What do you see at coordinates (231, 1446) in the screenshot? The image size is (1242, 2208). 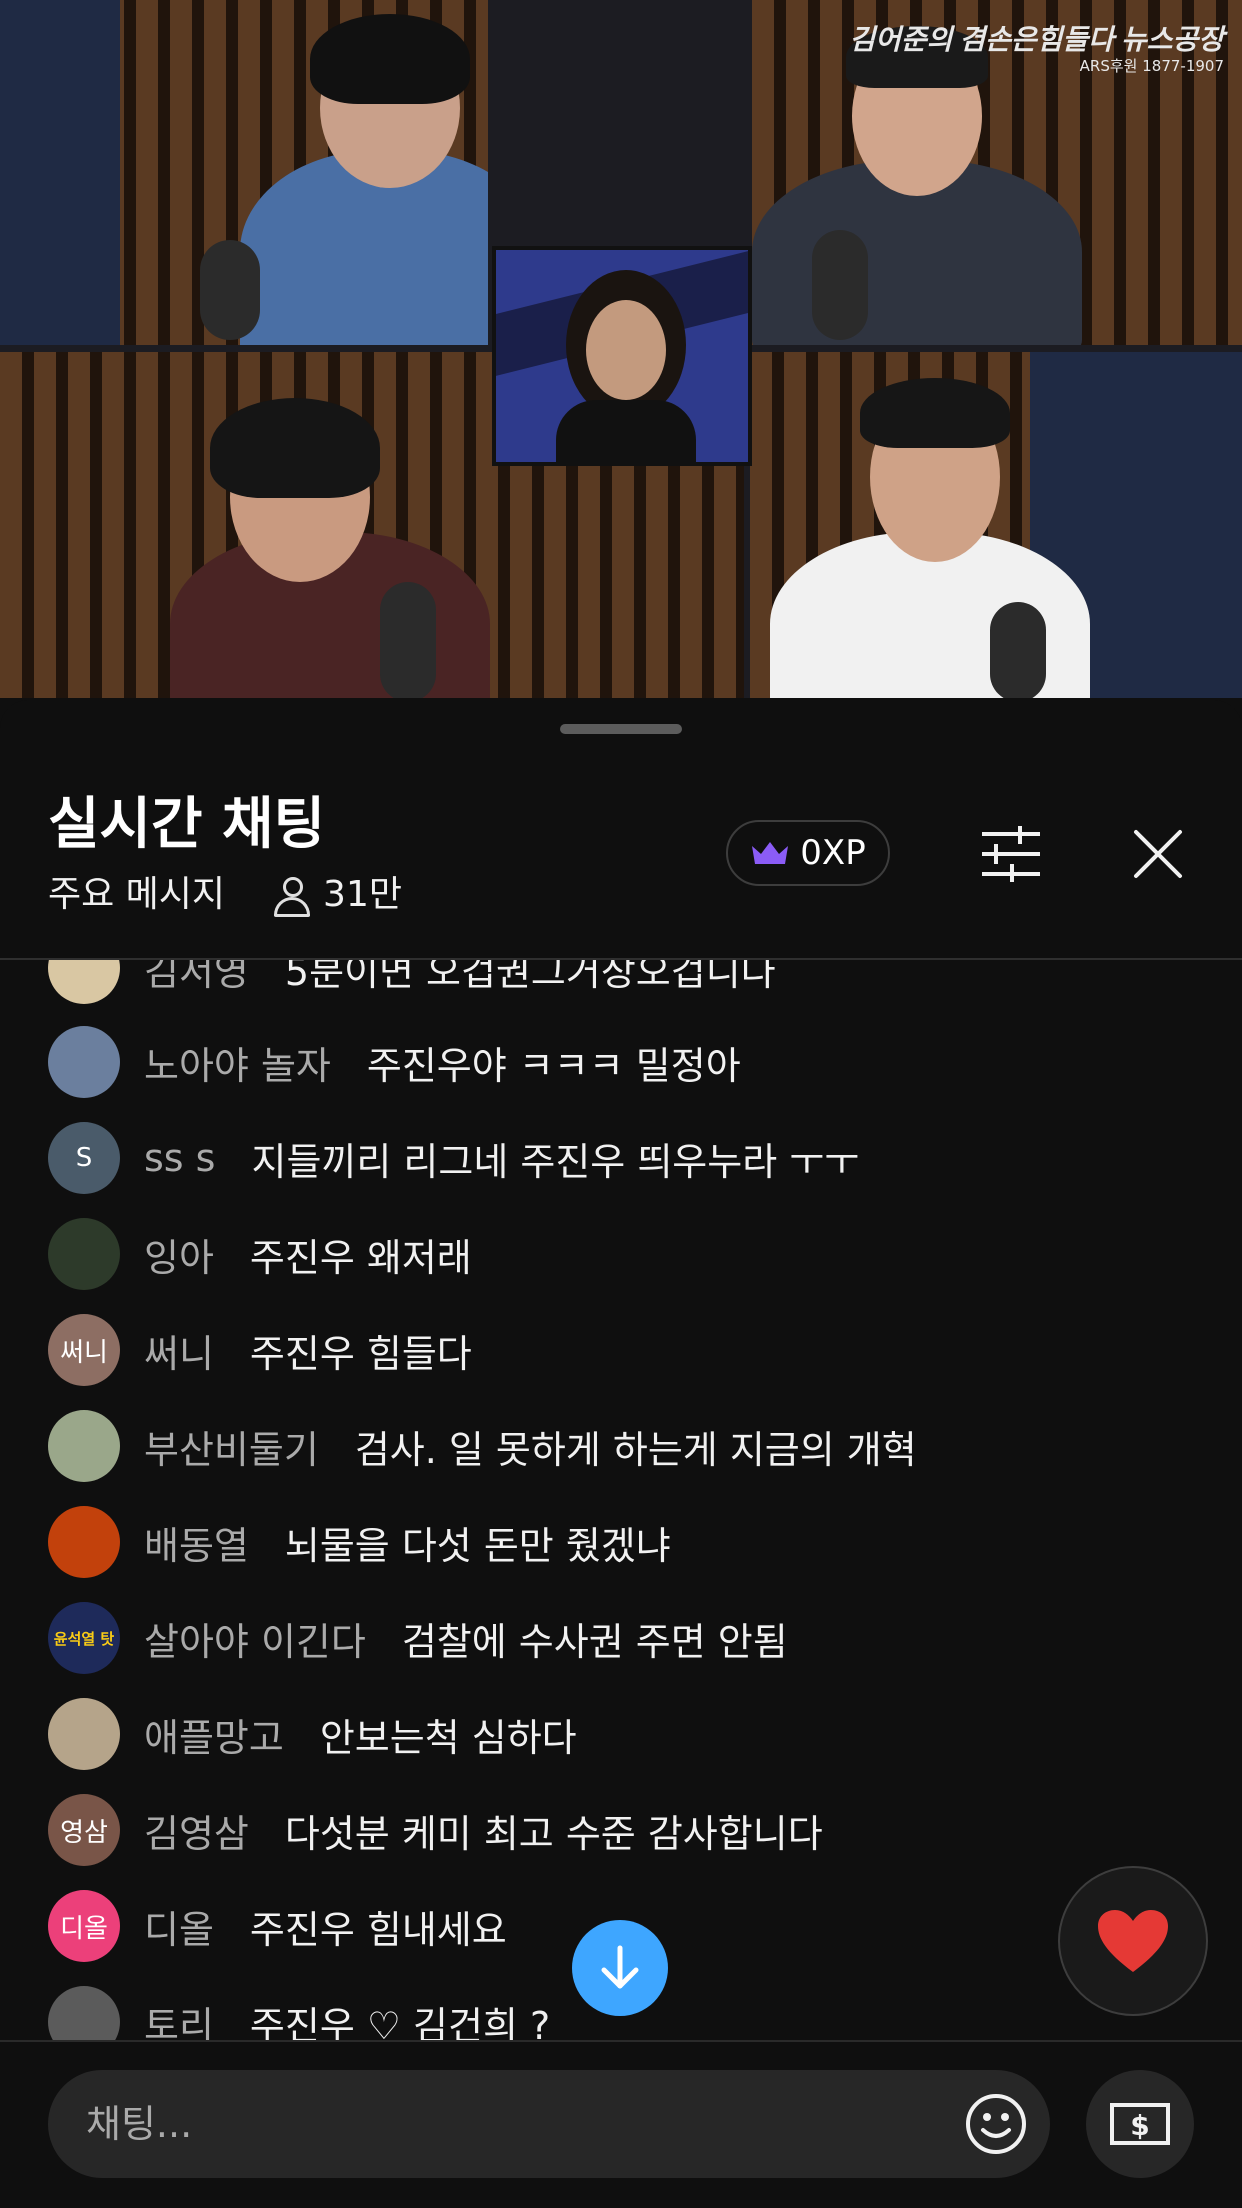 I see `message-author: 부산비둘기` at bounding box center [231, 1446].